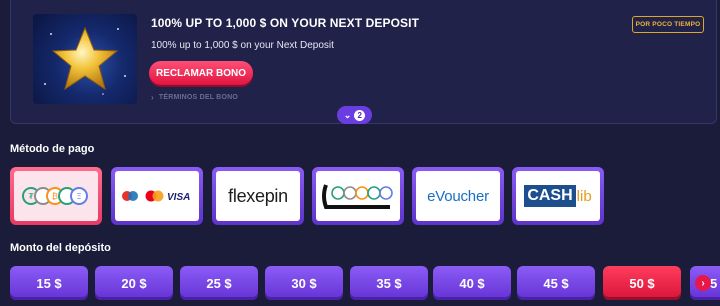  What do you see at coordinates (389, 283) in the screenshot?
I see `amount-option-35: 35 $` at bounding box center [389, 283].